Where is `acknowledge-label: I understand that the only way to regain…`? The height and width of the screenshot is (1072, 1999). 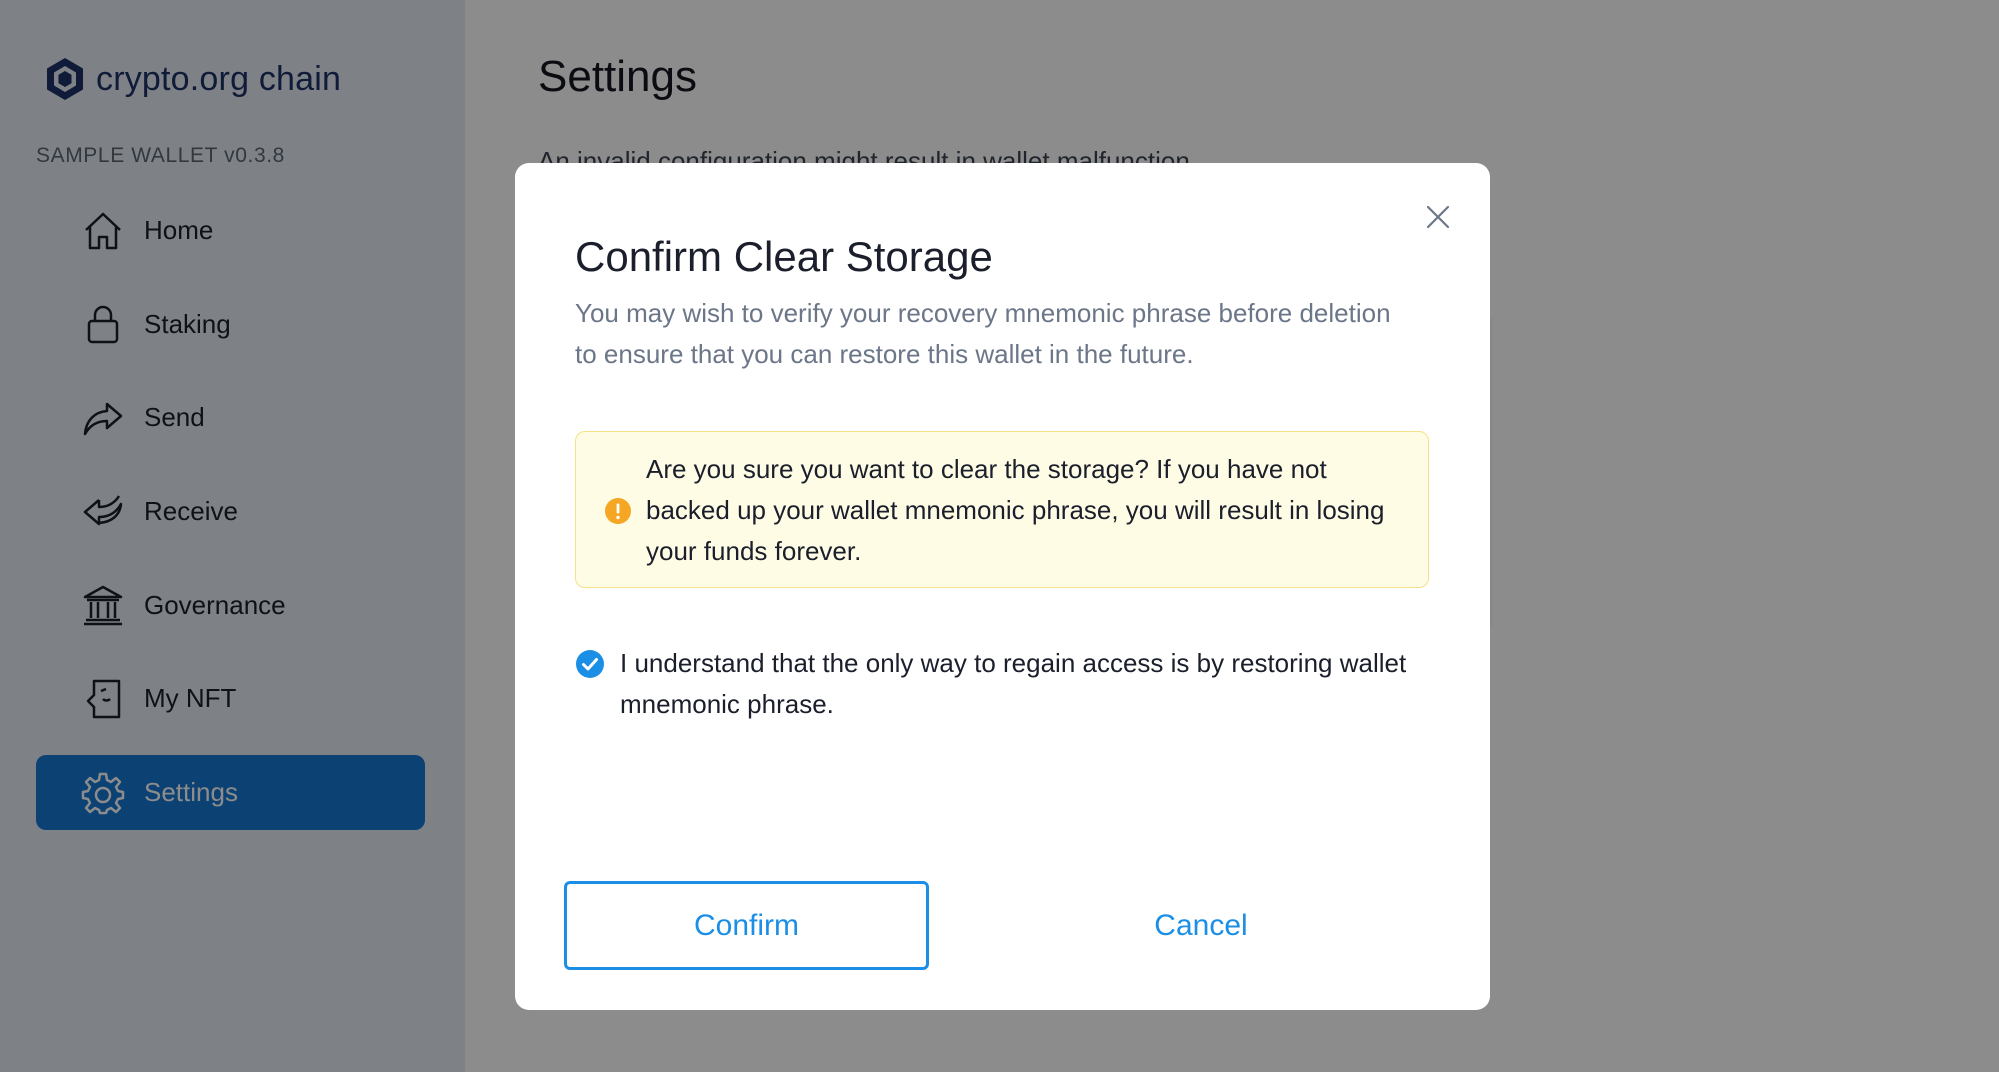
acknowledge-label: I understand that the only way to regain… is located at coordinates (1020, 684).